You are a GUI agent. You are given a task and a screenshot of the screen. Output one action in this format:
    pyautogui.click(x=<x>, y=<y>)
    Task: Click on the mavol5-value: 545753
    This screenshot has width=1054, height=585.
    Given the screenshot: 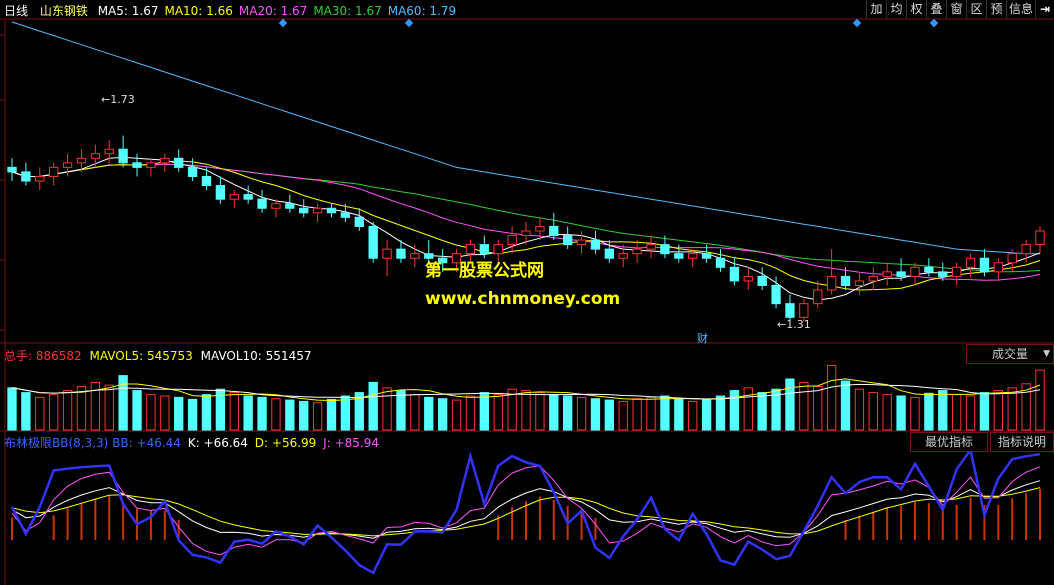 What is the action you would take?
    pyautogui.click(x=169, y=356)
    